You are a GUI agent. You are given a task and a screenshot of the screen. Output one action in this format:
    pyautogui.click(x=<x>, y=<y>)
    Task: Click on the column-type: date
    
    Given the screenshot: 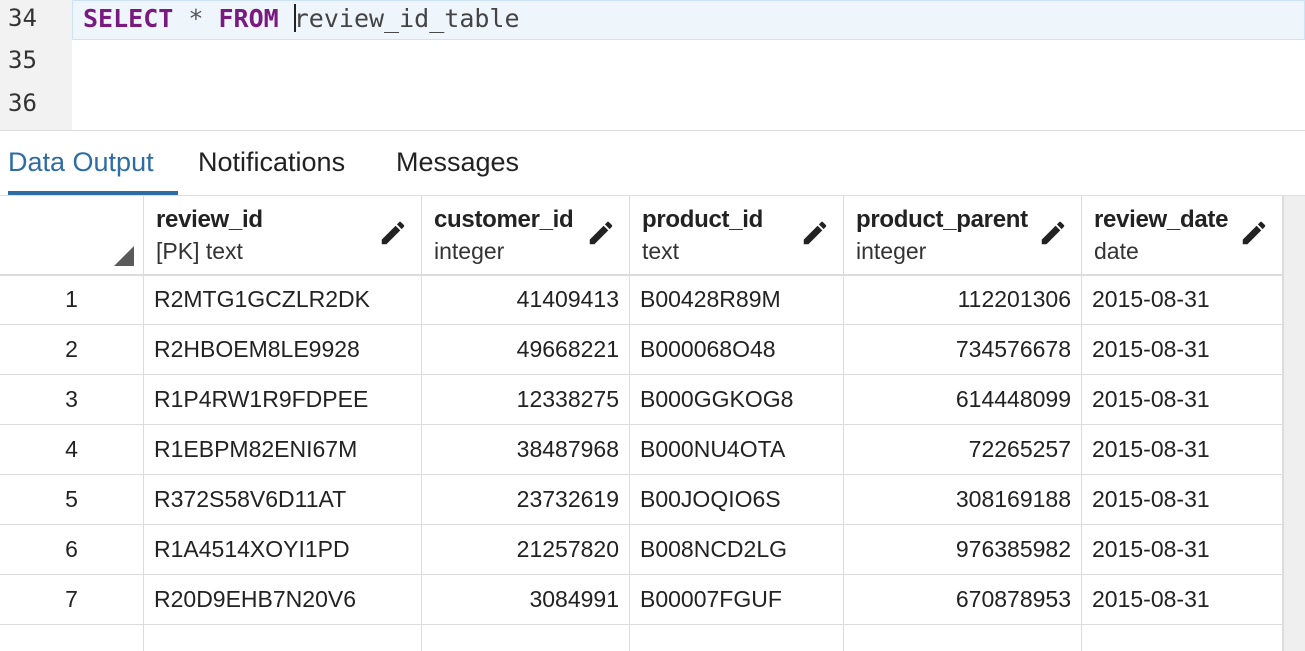 What is the action you would take?
    pyautogui.click(x=1116, y=251)
    